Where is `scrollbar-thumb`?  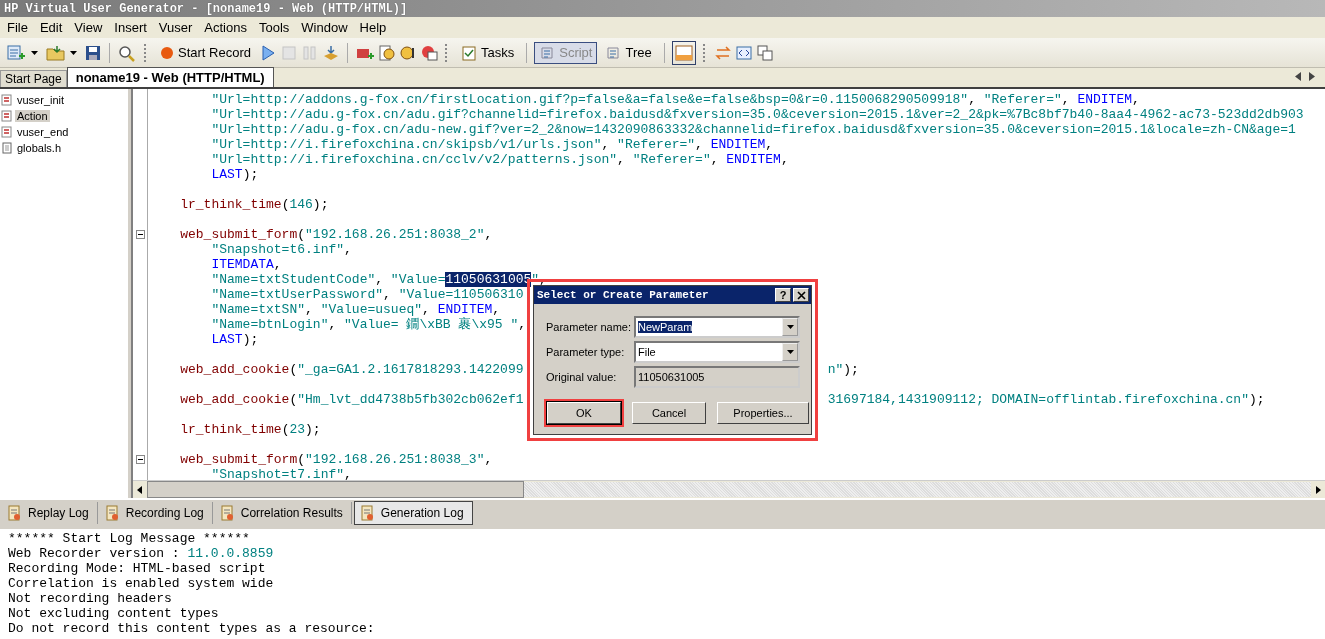 scrollbar-thumb is located at coordinates (335, 489).